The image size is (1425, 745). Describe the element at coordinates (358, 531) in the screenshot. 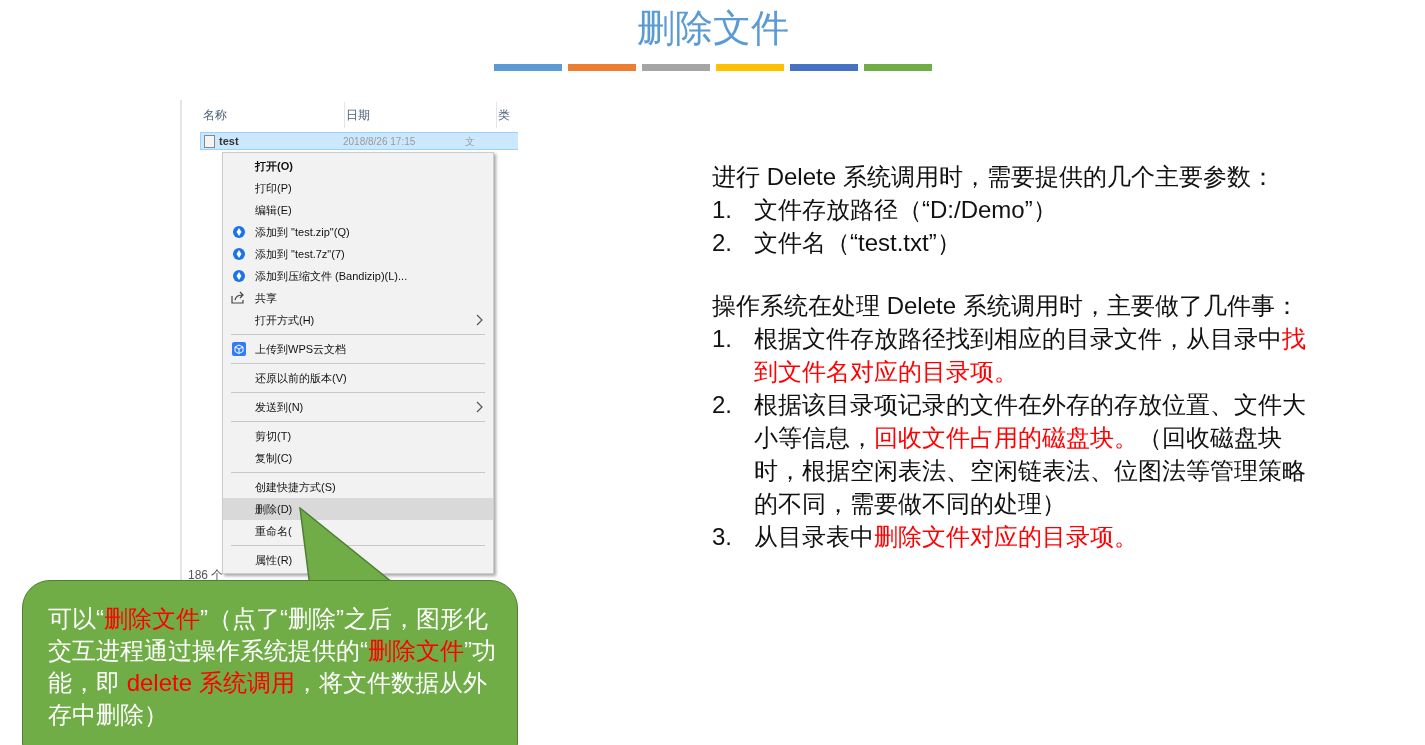

I see `menu-item: 重命名(` at that location.